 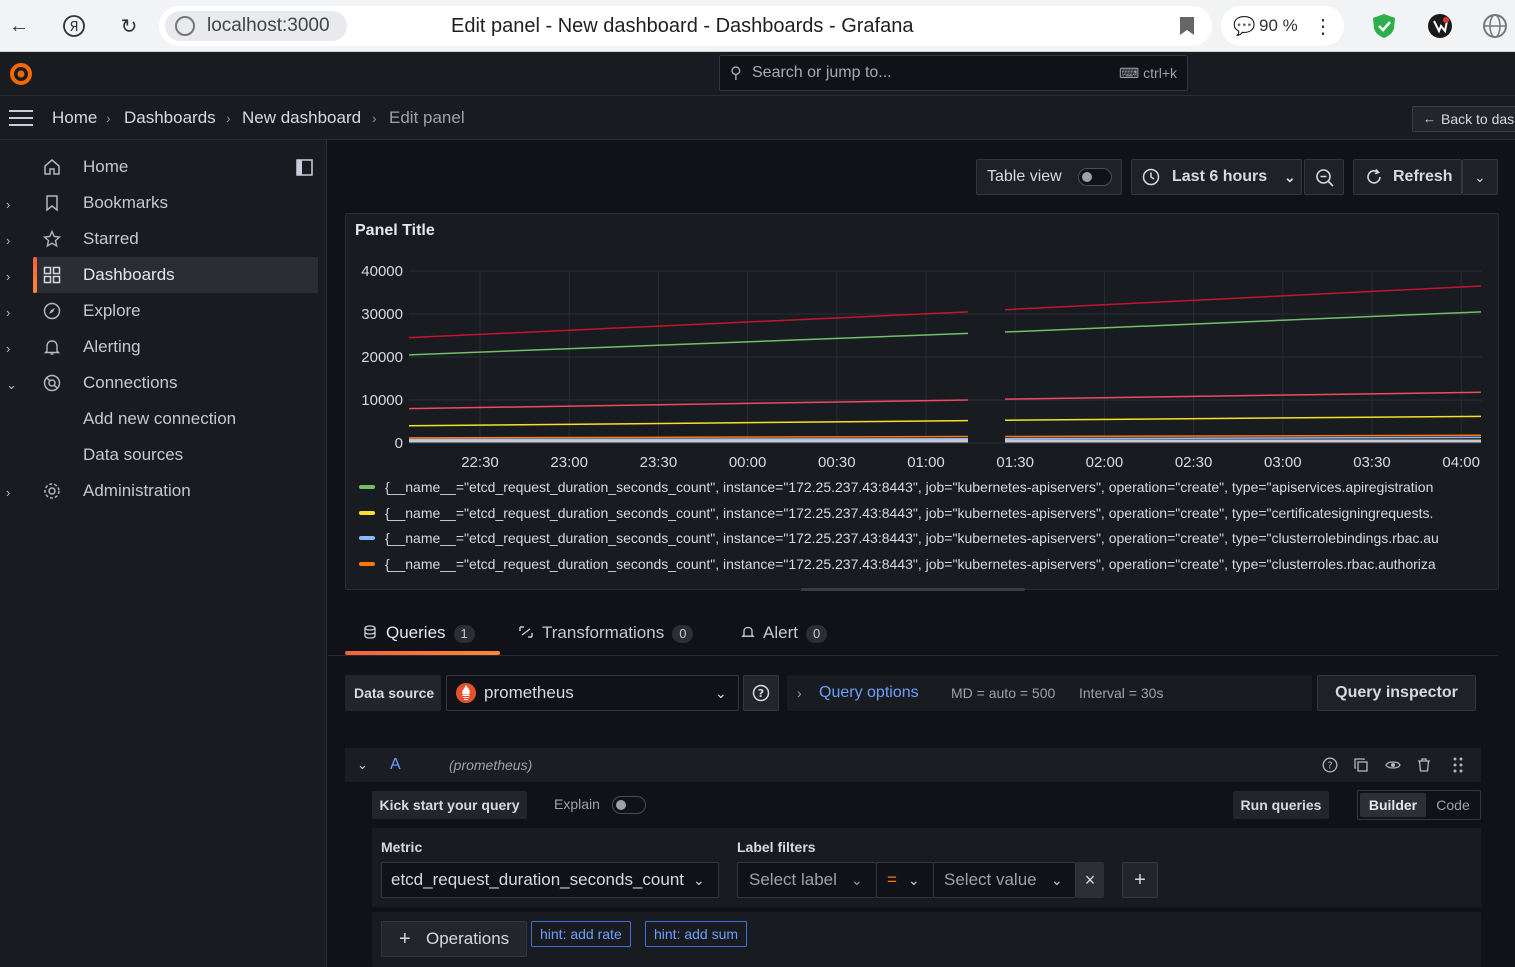 I want to click on chat-bubble-icon: 💬, so click(x=1244, y=26).